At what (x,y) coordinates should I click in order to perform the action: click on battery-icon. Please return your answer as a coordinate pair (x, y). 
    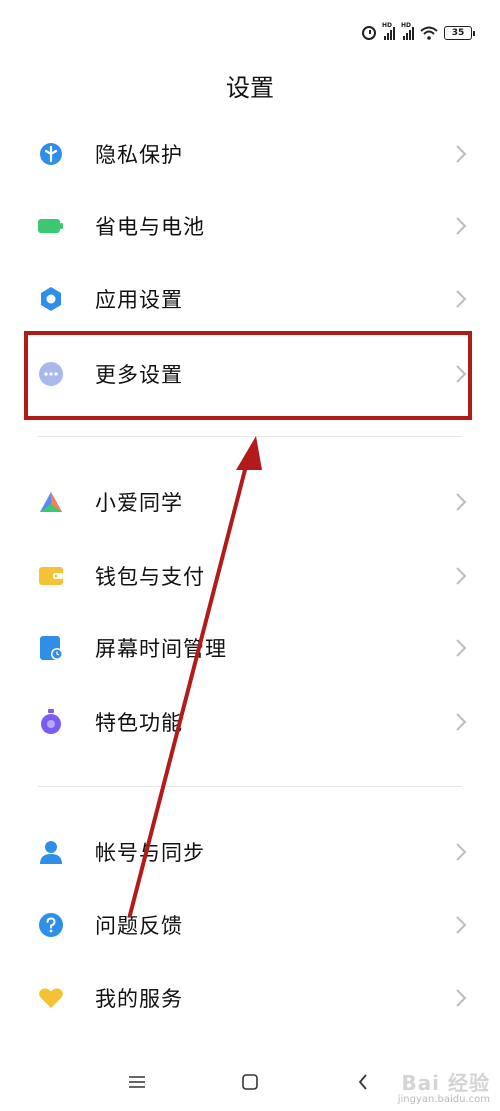
    Looking at the image, I should click on (51, 226).